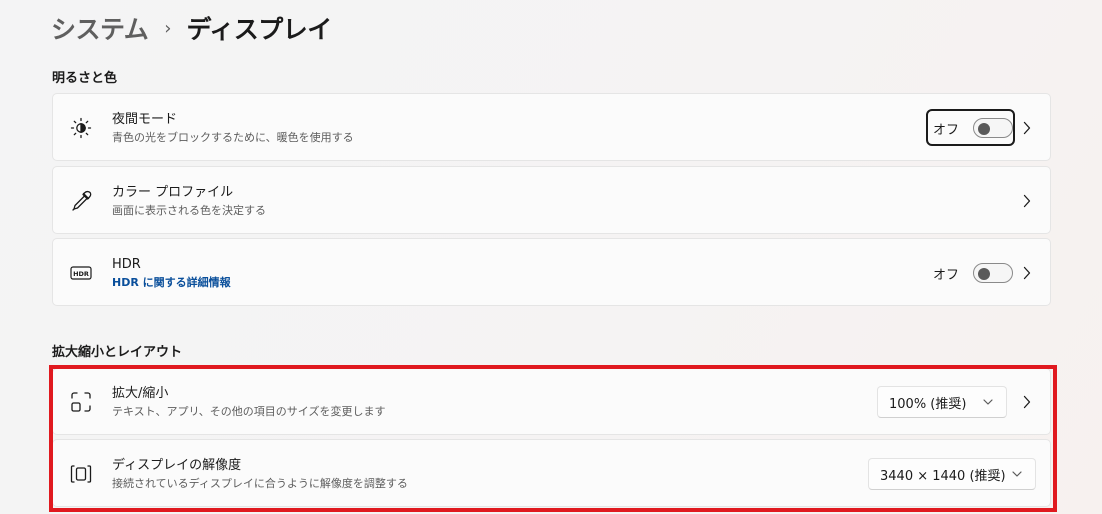  Describe the element at coordinates (171, 273) in the screenshot. I see `hdr-text: HDR HDR に関する詳細情報` at that location.